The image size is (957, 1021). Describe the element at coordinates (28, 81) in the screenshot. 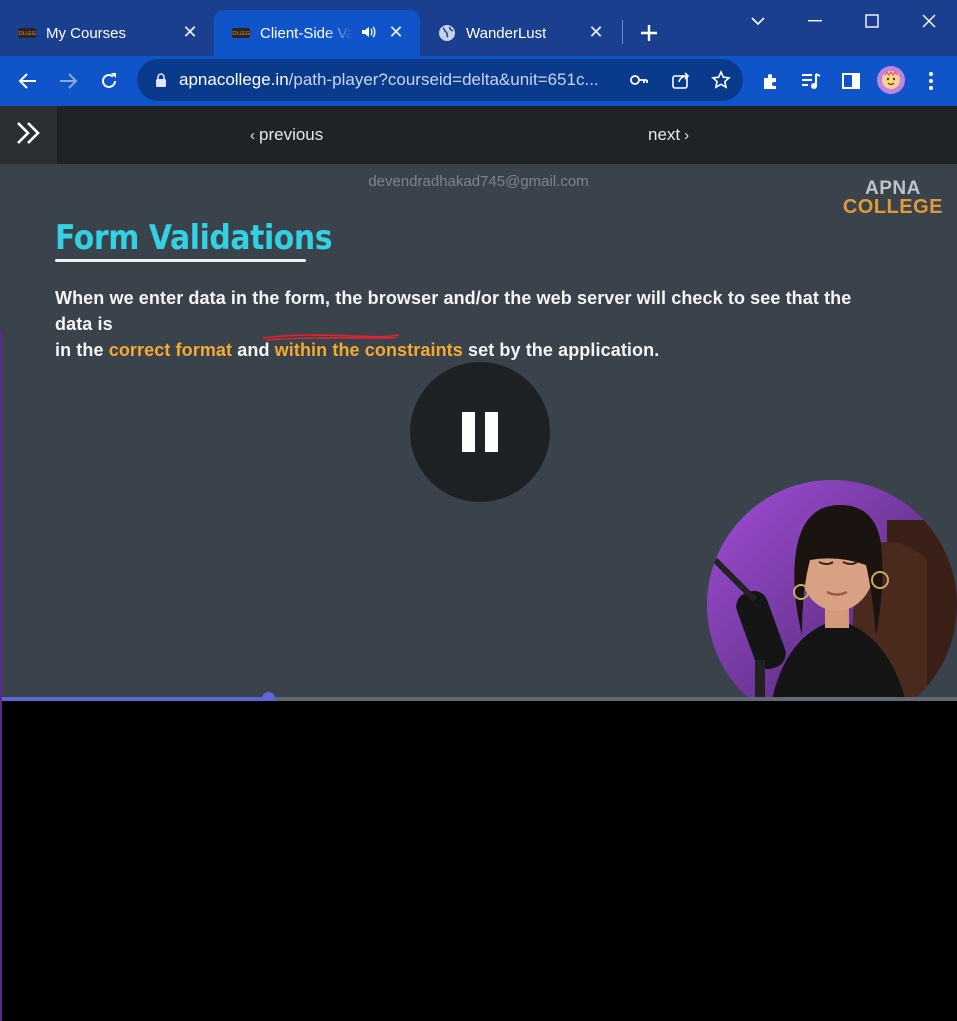

I see `back-arrow-icon` at that location.